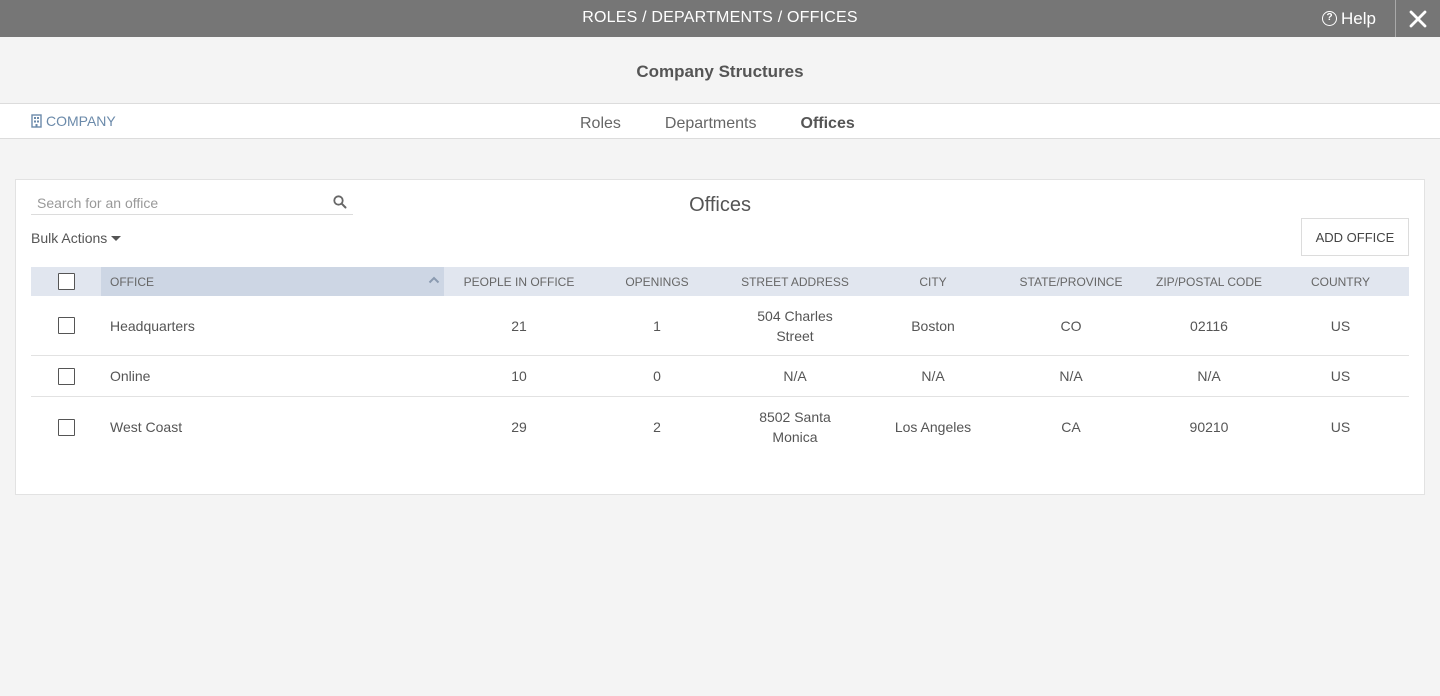  What do you see at coordinates (1209, 325) in the screenshot?
I see `cell-zip: 02116` at bounding box center [1209, 325].